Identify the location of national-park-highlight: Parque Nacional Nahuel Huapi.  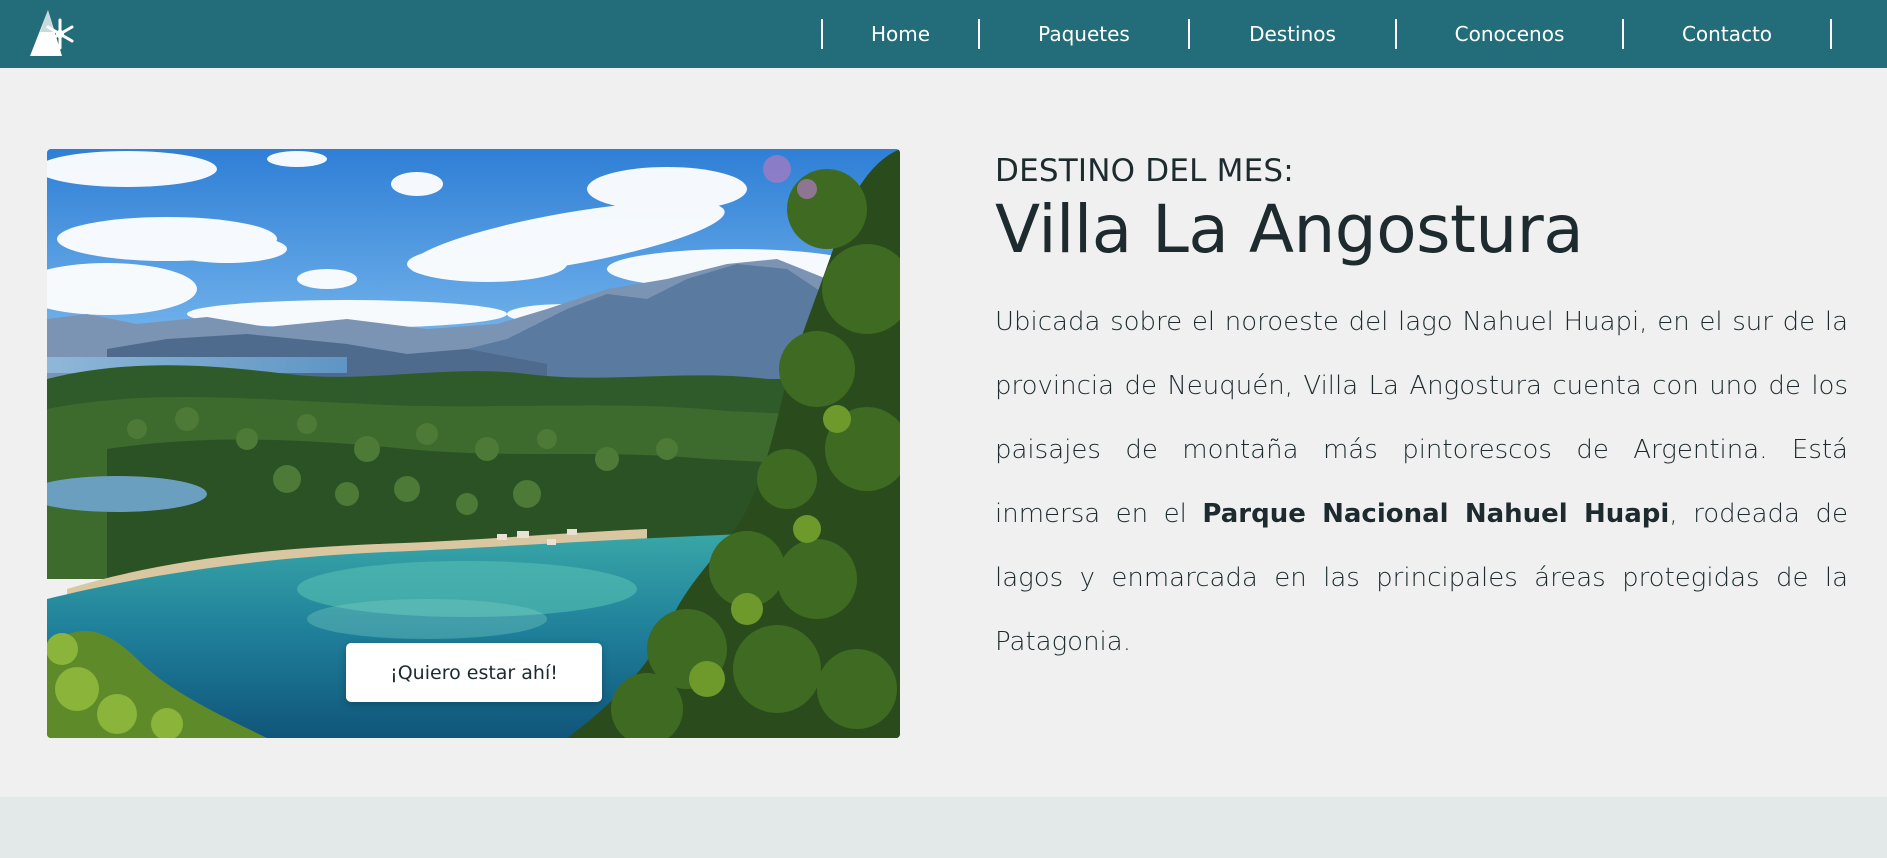
(1436, 514).